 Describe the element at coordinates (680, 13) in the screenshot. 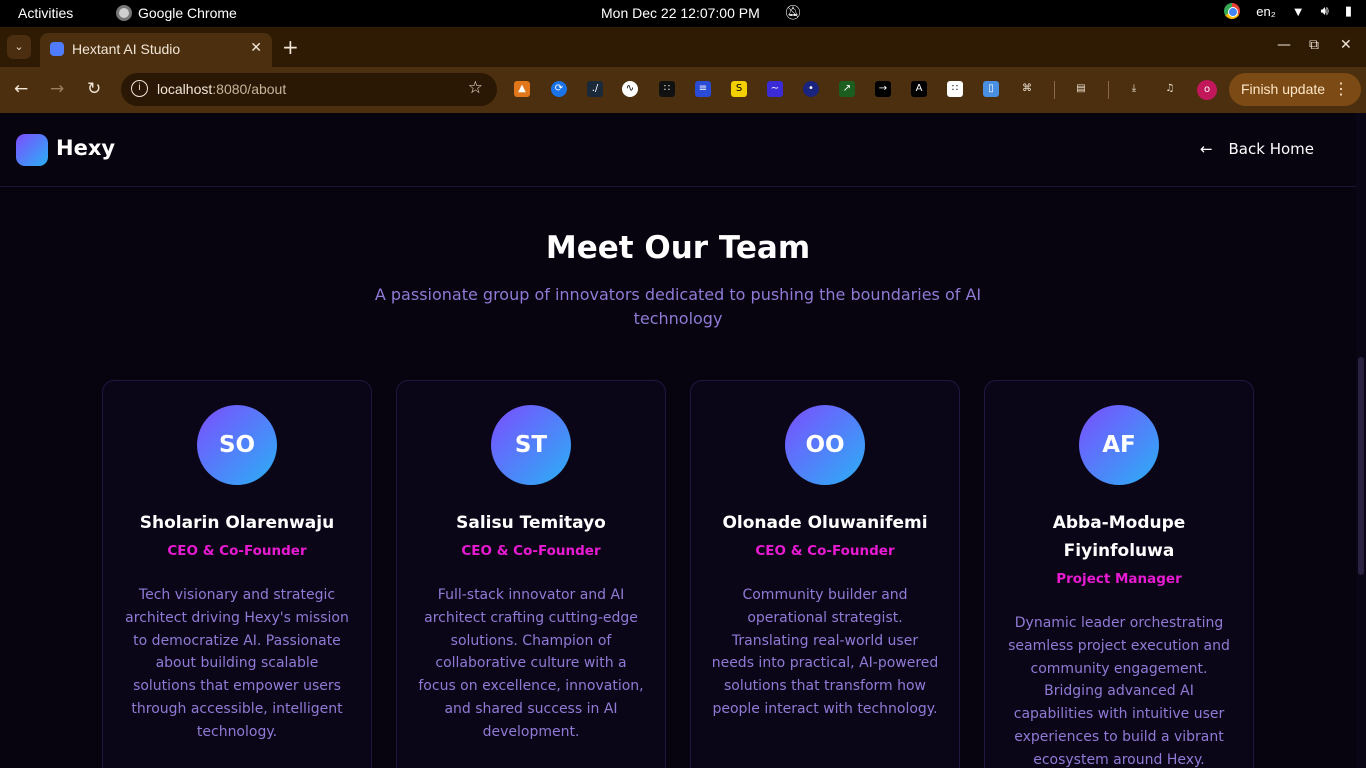

I see `clock: Mon Dec 22 12:07:00 PM` at that location.